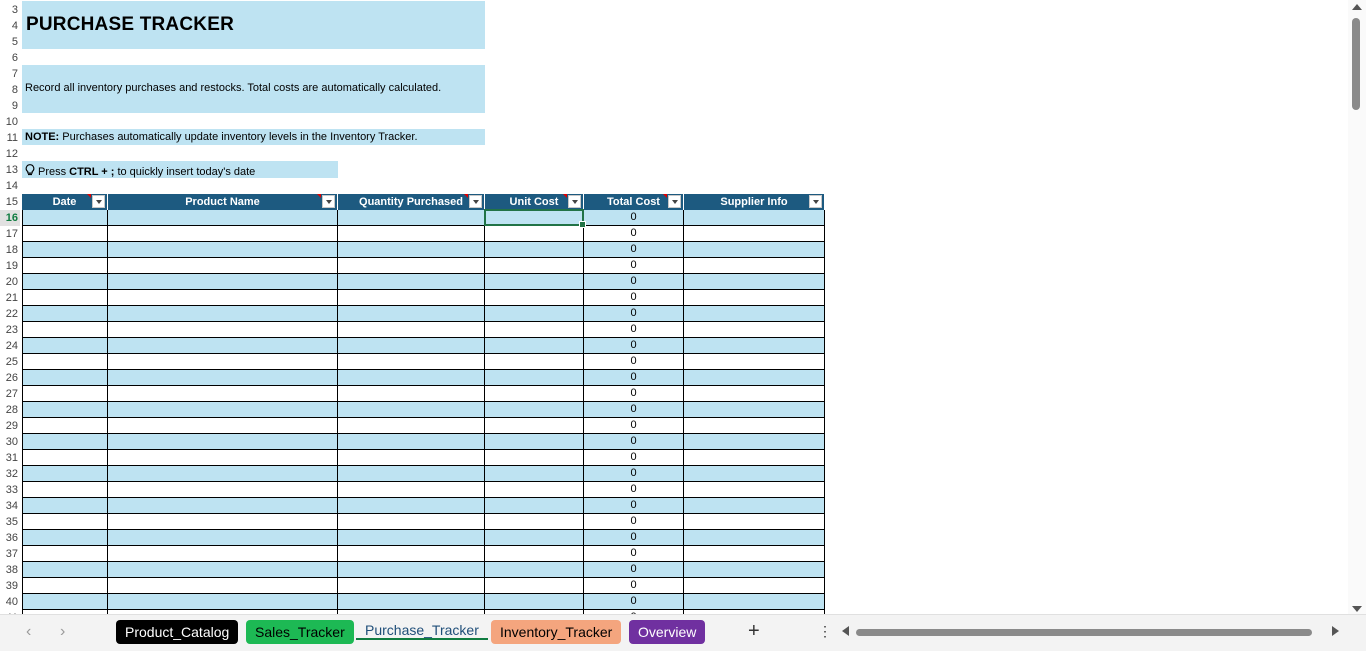 Image resolution: width=1366 pixels, height=651 pixels. I want to click on row-header: 5, so click(10, 42).